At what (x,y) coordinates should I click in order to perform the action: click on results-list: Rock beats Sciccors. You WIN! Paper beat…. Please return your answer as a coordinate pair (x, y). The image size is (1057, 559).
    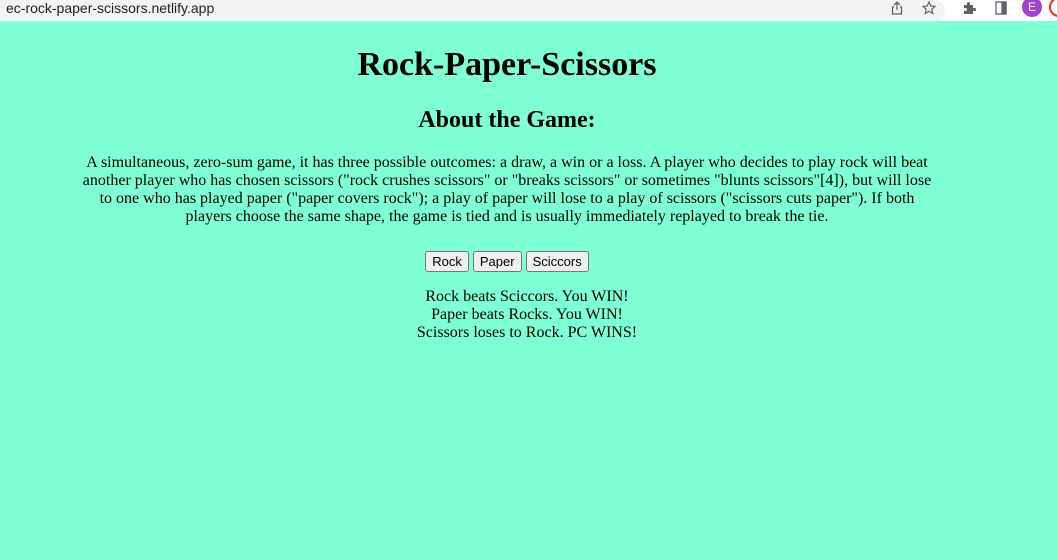
    Looking at the image, I should click on (527, 315).